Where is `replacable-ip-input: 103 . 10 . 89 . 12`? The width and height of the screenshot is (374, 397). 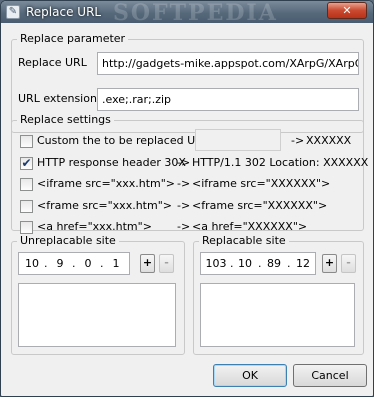
replacable-ip-input: 103 . 10 . 89 . 12 is located at coordinates (258, 263).